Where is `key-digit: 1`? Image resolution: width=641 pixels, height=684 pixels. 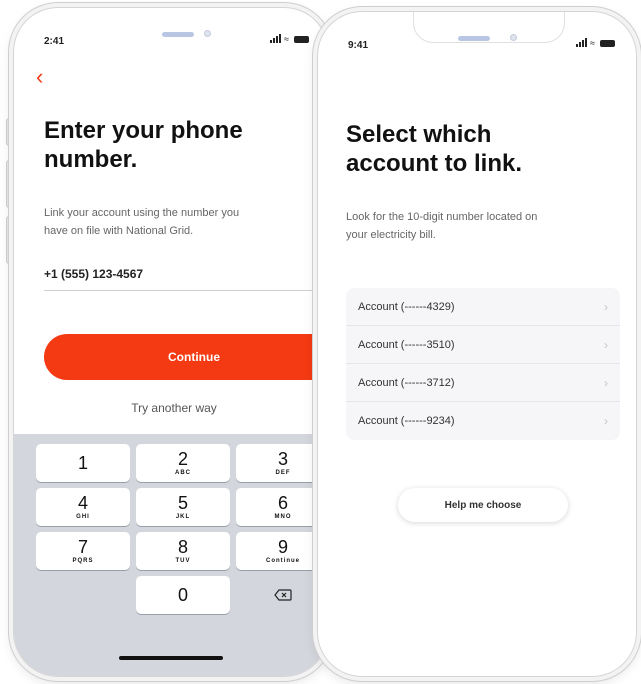
key-digit: 1 is located at coordinates (82, 462).